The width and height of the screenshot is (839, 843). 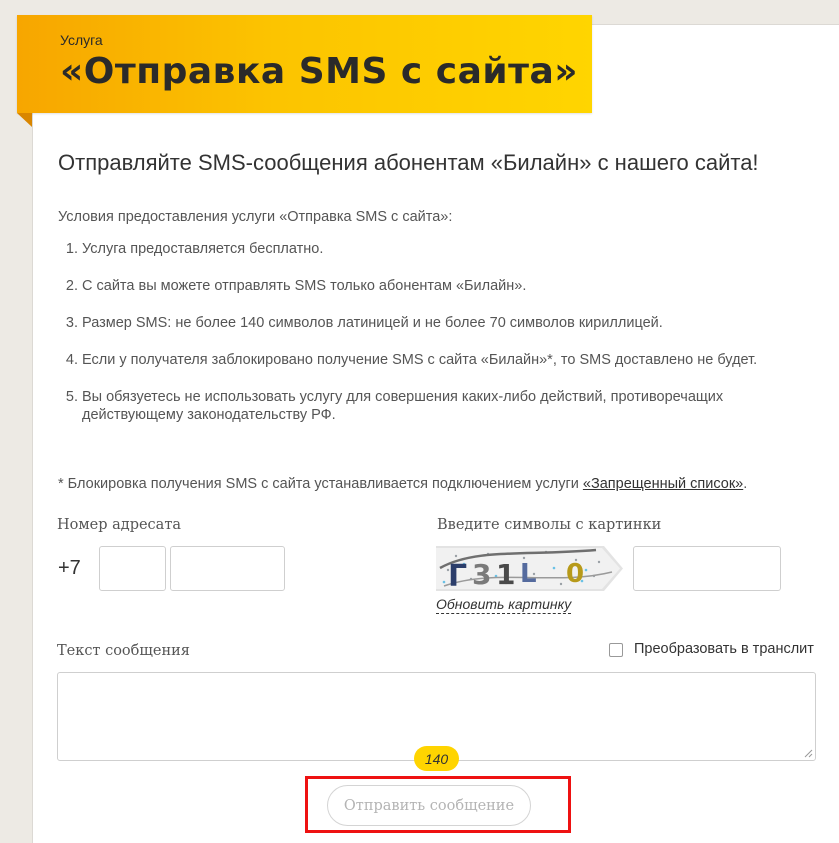 I want to click on blocking-note-end: ., so click(x=745, y=484).